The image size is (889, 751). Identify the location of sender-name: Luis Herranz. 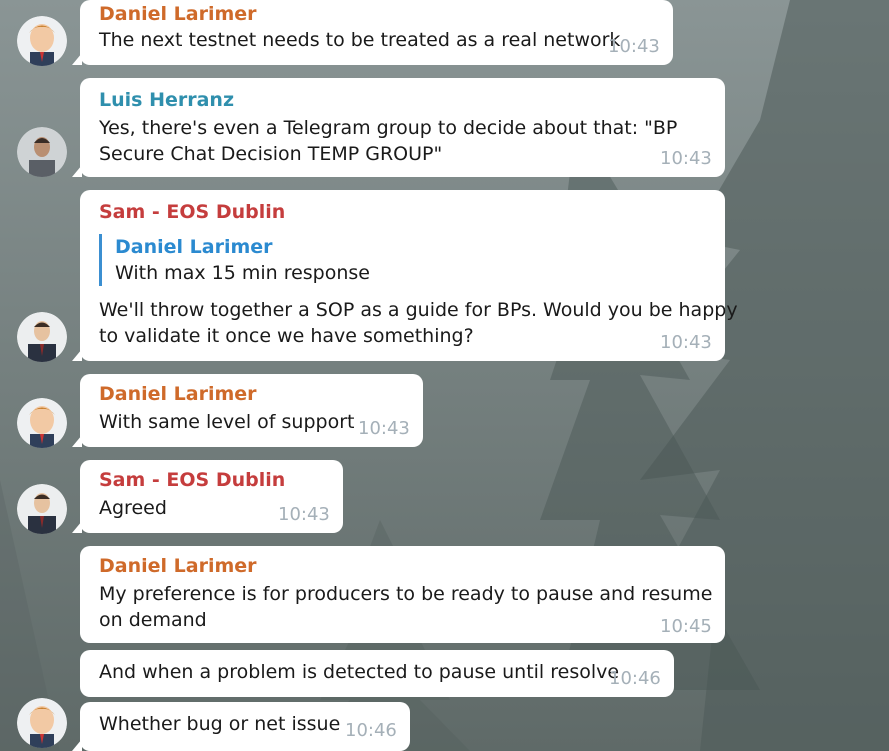
(166, 100).